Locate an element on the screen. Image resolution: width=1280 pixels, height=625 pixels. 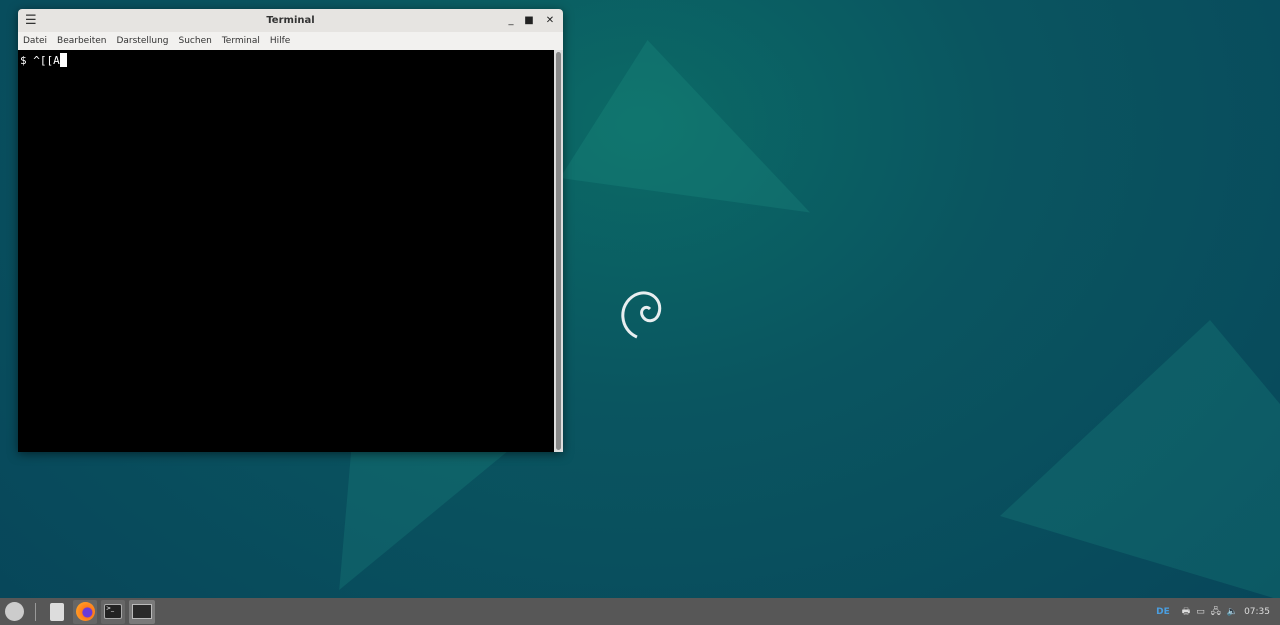
menu-hilfe: Hilfe is located at coordinates (280, 41).